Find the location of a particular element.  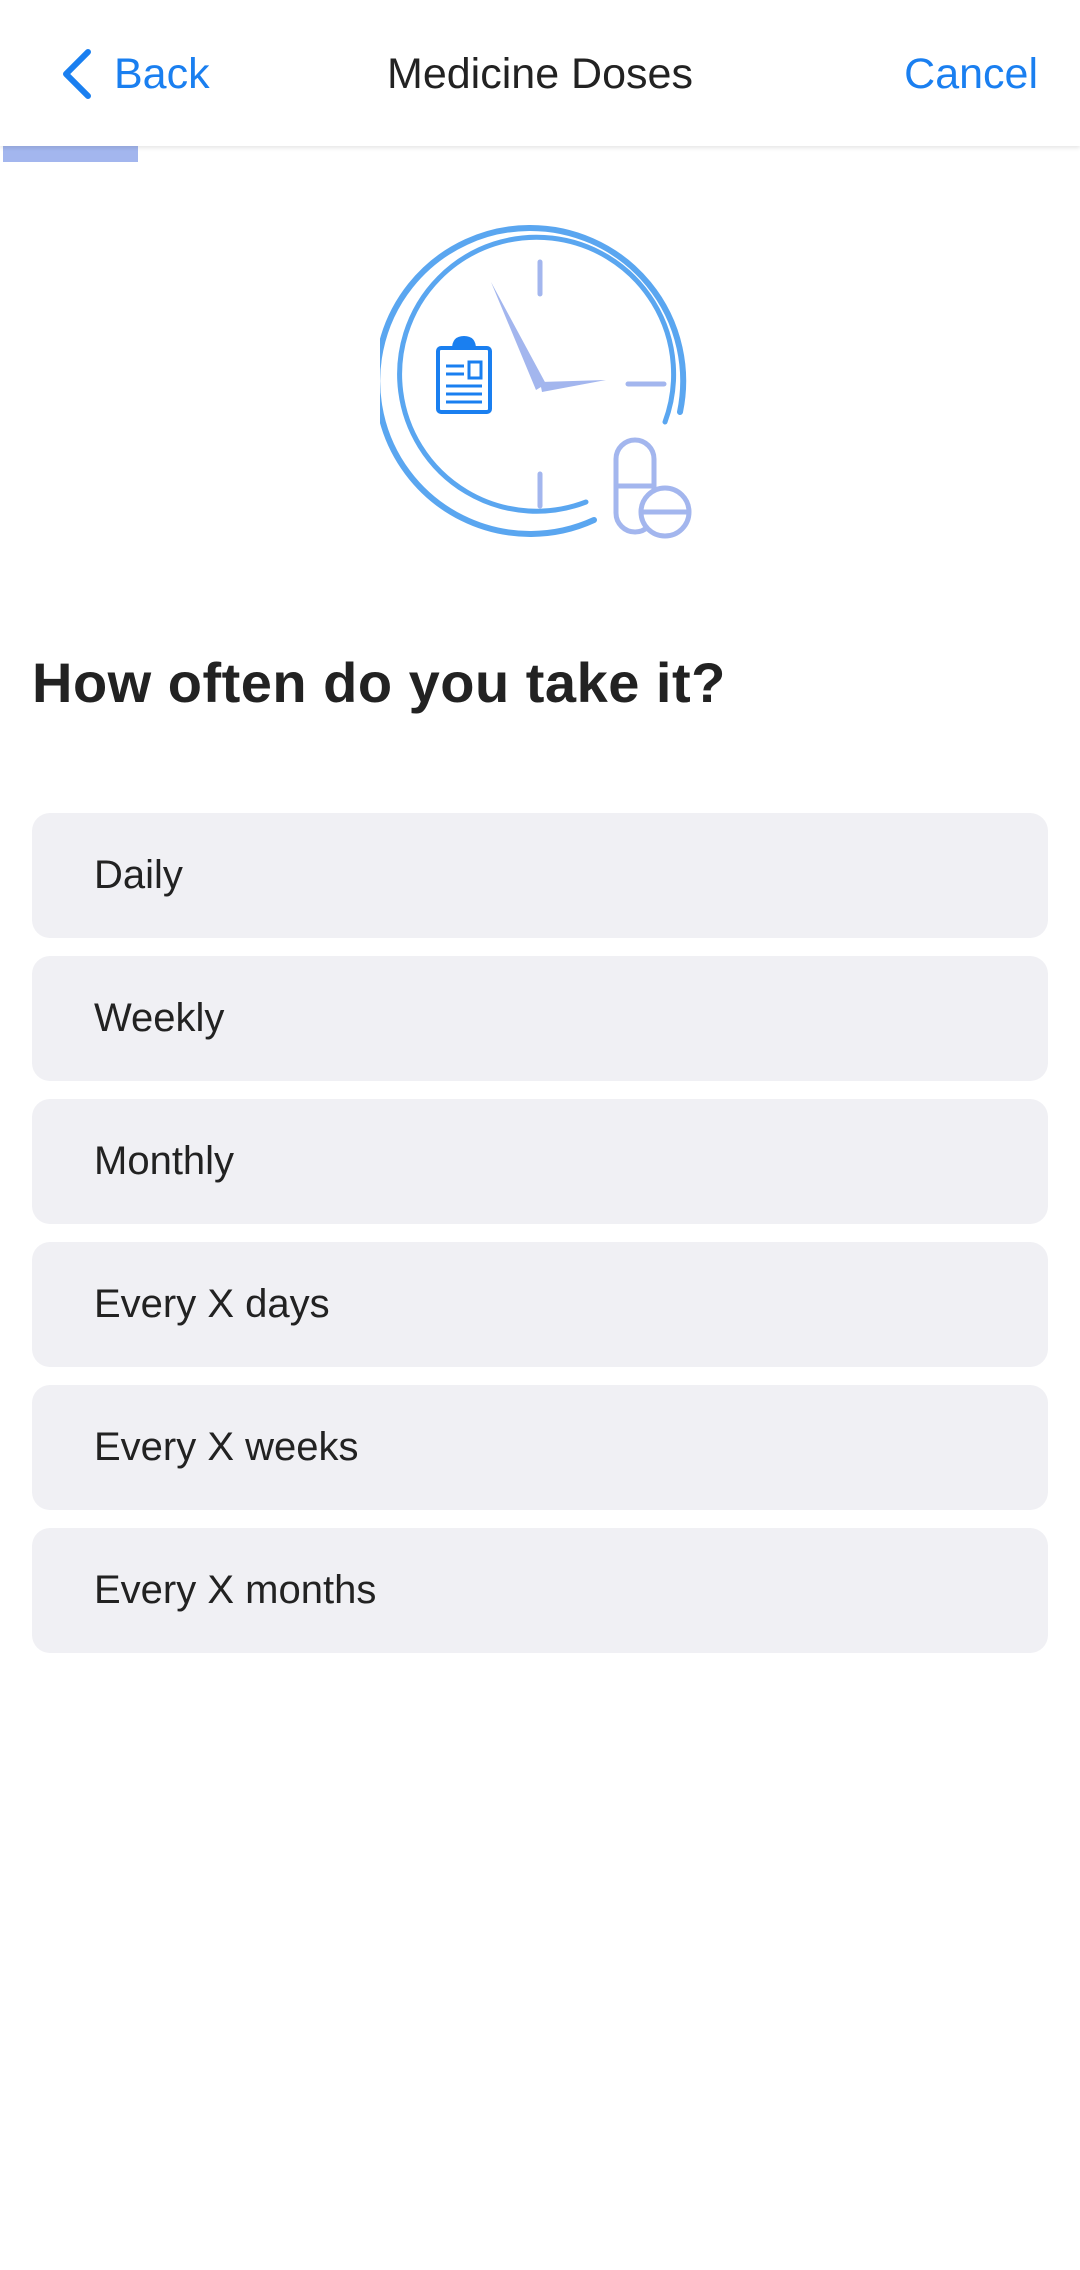

frequency-option-daily: Daily is located at coordinates (540, 875).